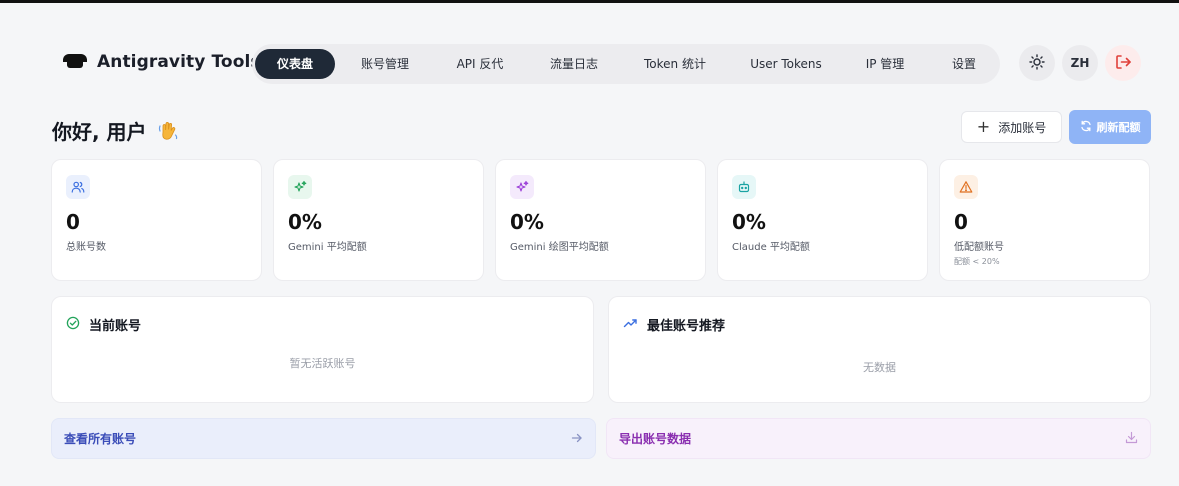 This screenshot has width=1179, height=486. What do you see at coordinates (574, 64) in the screenshot?
I see `tab-traffic-logs: 流量日志` at bounding box center [574, 64].